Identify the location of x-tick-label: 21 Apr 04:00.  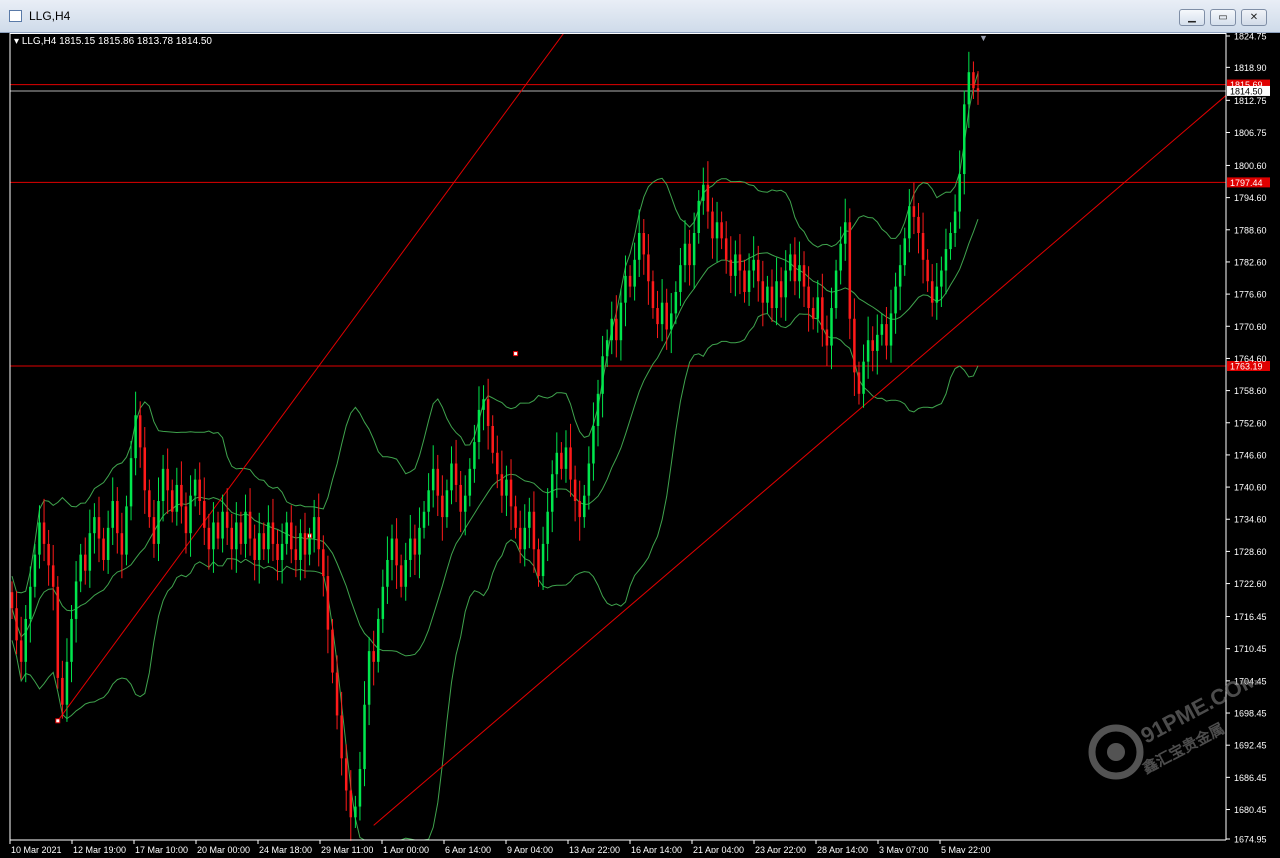
(718, 849).